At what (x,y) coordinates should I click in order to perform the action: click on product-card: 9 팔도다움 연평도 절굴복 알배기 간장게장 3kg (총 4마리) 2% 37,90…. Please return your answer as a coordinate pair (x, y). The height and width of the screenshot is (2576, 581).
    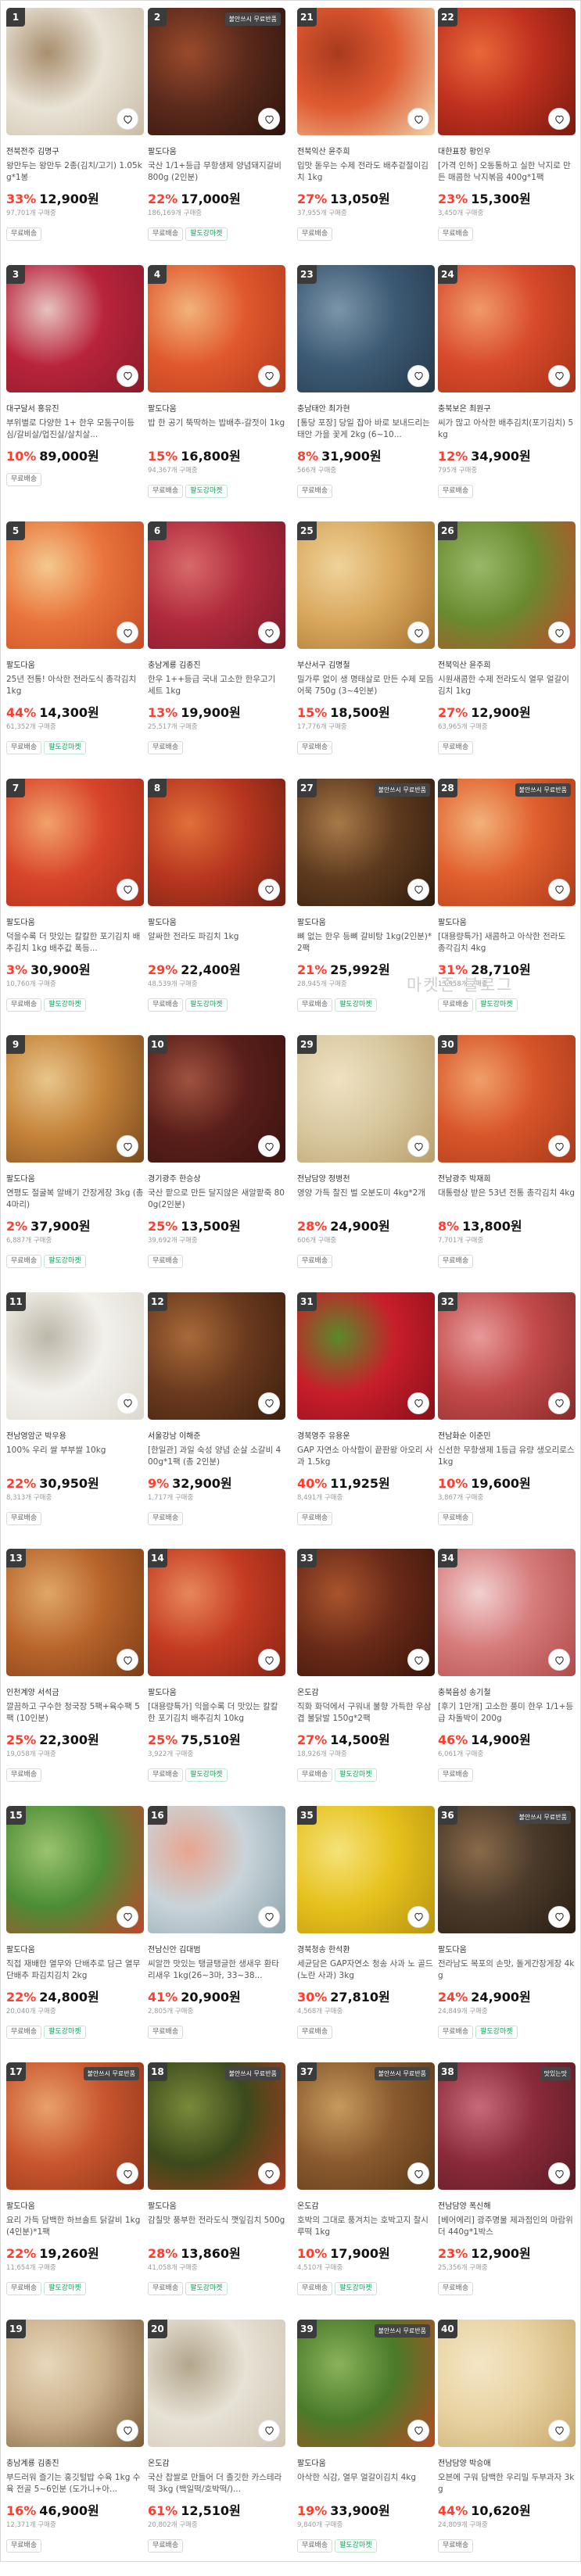
    Looking at the image, I should click on (75, 1163).